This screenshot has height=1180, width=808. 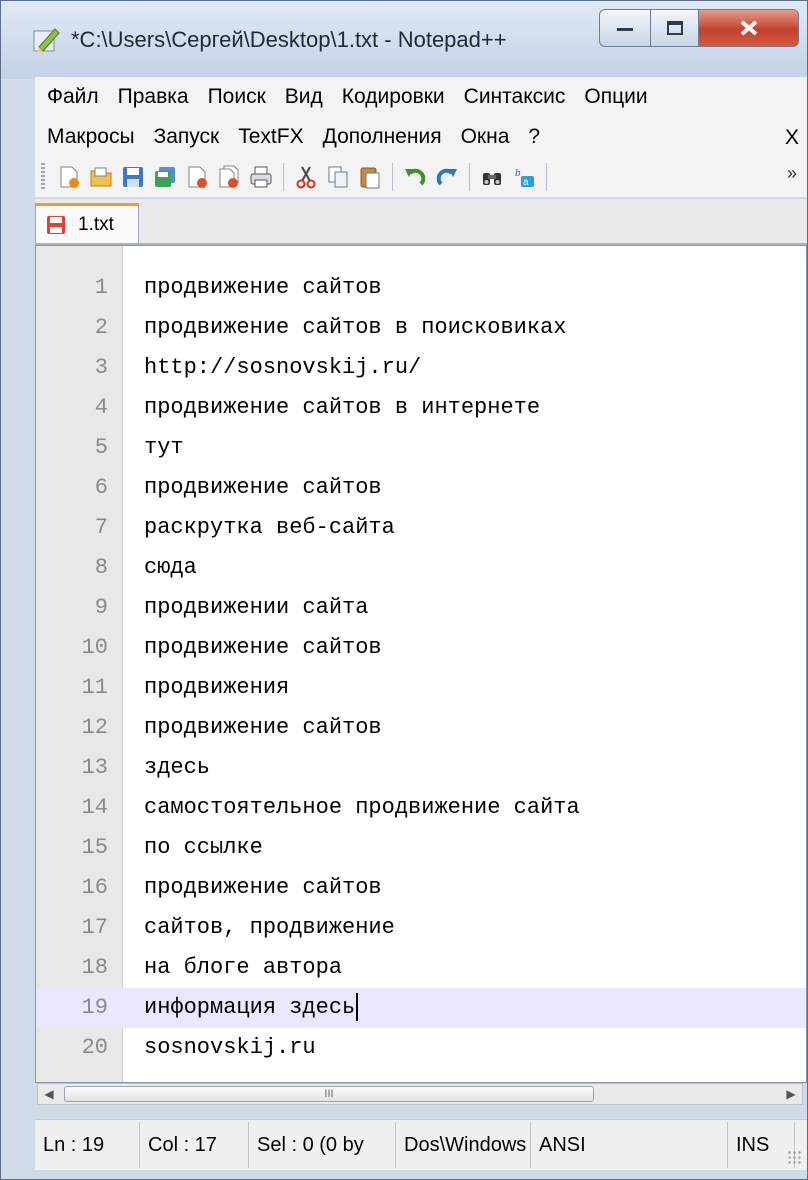 What do you see at coordinates (421, 568) in the screenshot?
I see `editor-line: 8 сюда` at bounding box center [421, 568].